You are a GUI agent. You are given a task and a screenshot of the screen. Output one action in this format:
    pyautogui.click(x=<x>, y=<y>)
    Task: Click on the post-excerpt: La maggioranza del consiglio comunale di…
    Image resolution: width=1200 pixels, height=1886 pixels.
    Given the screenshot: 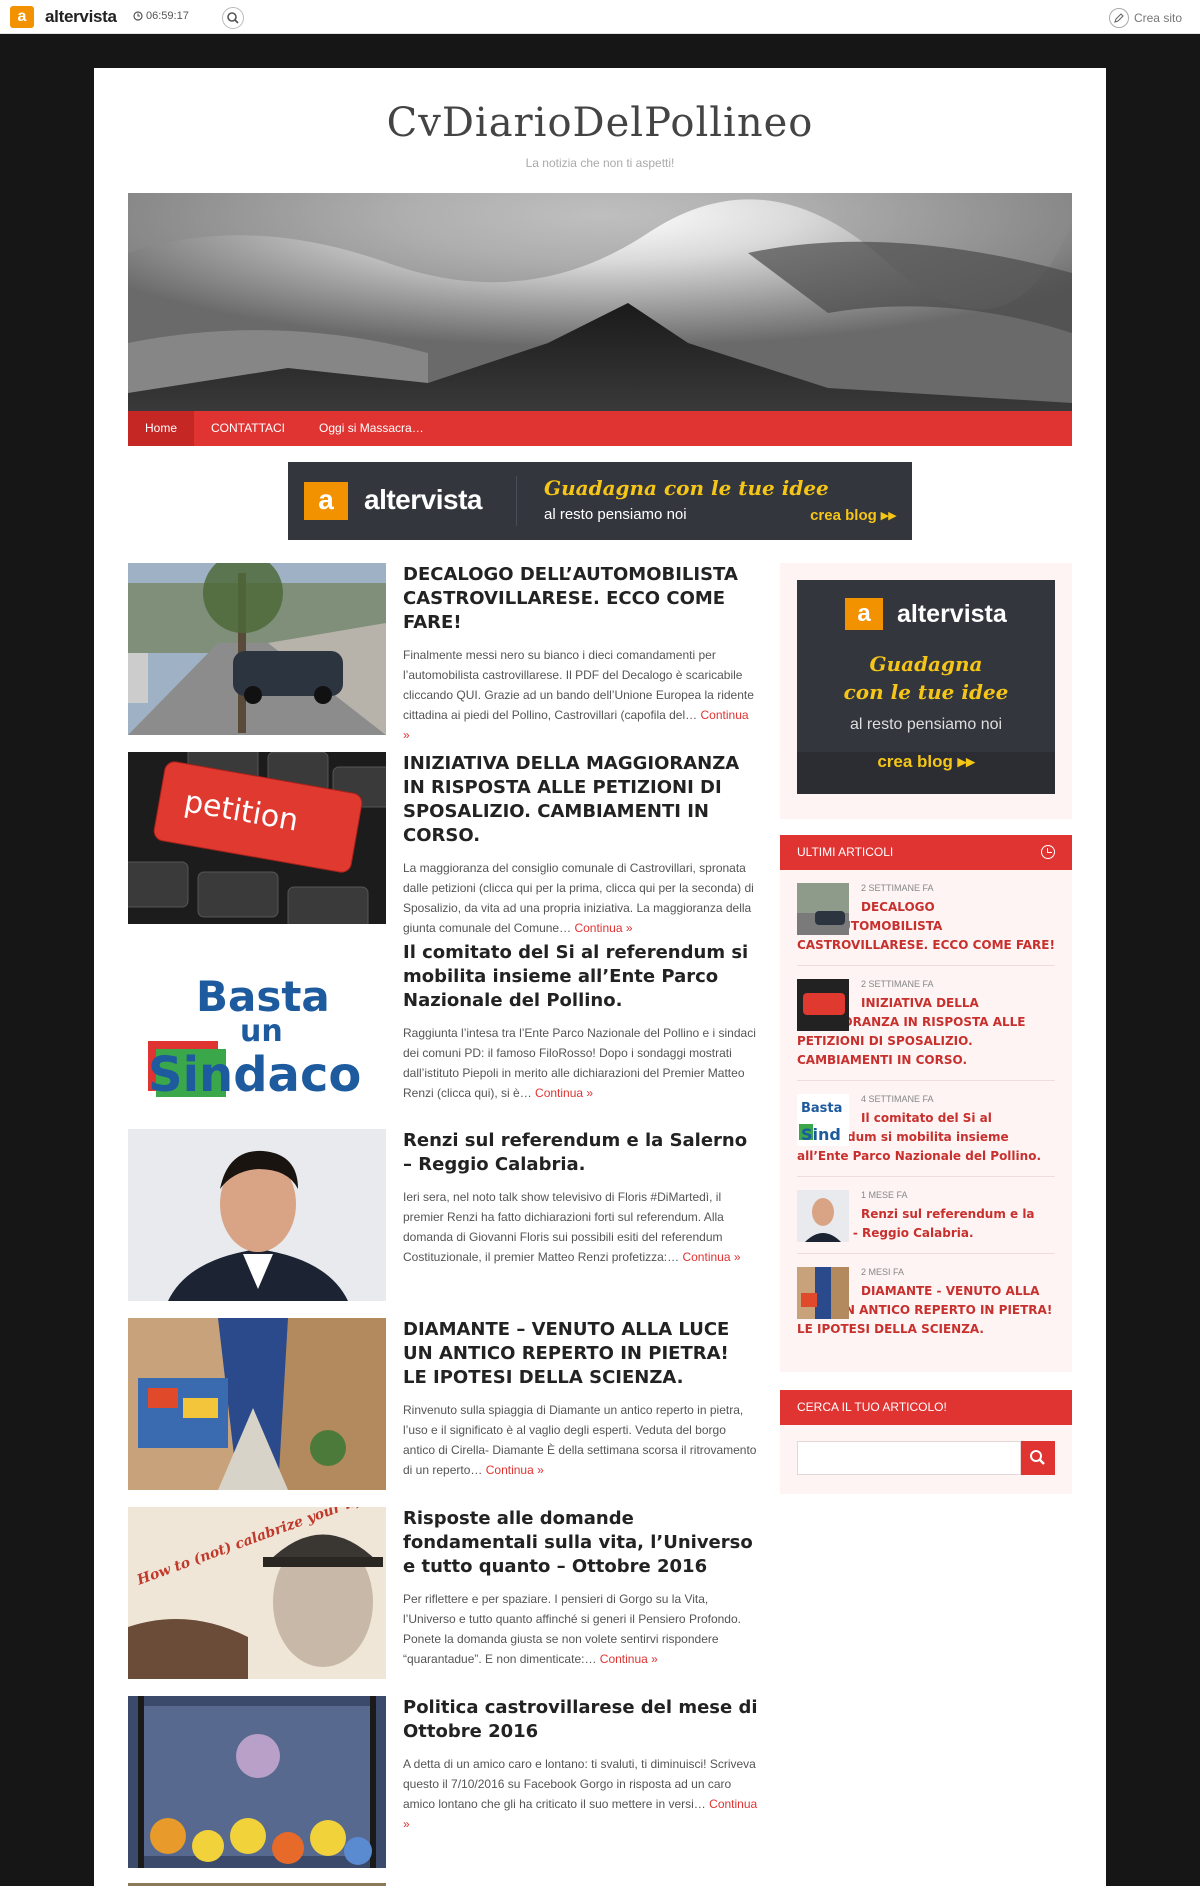 What is the action you would take?
    pyautogui.click(x=578, y=898)
    